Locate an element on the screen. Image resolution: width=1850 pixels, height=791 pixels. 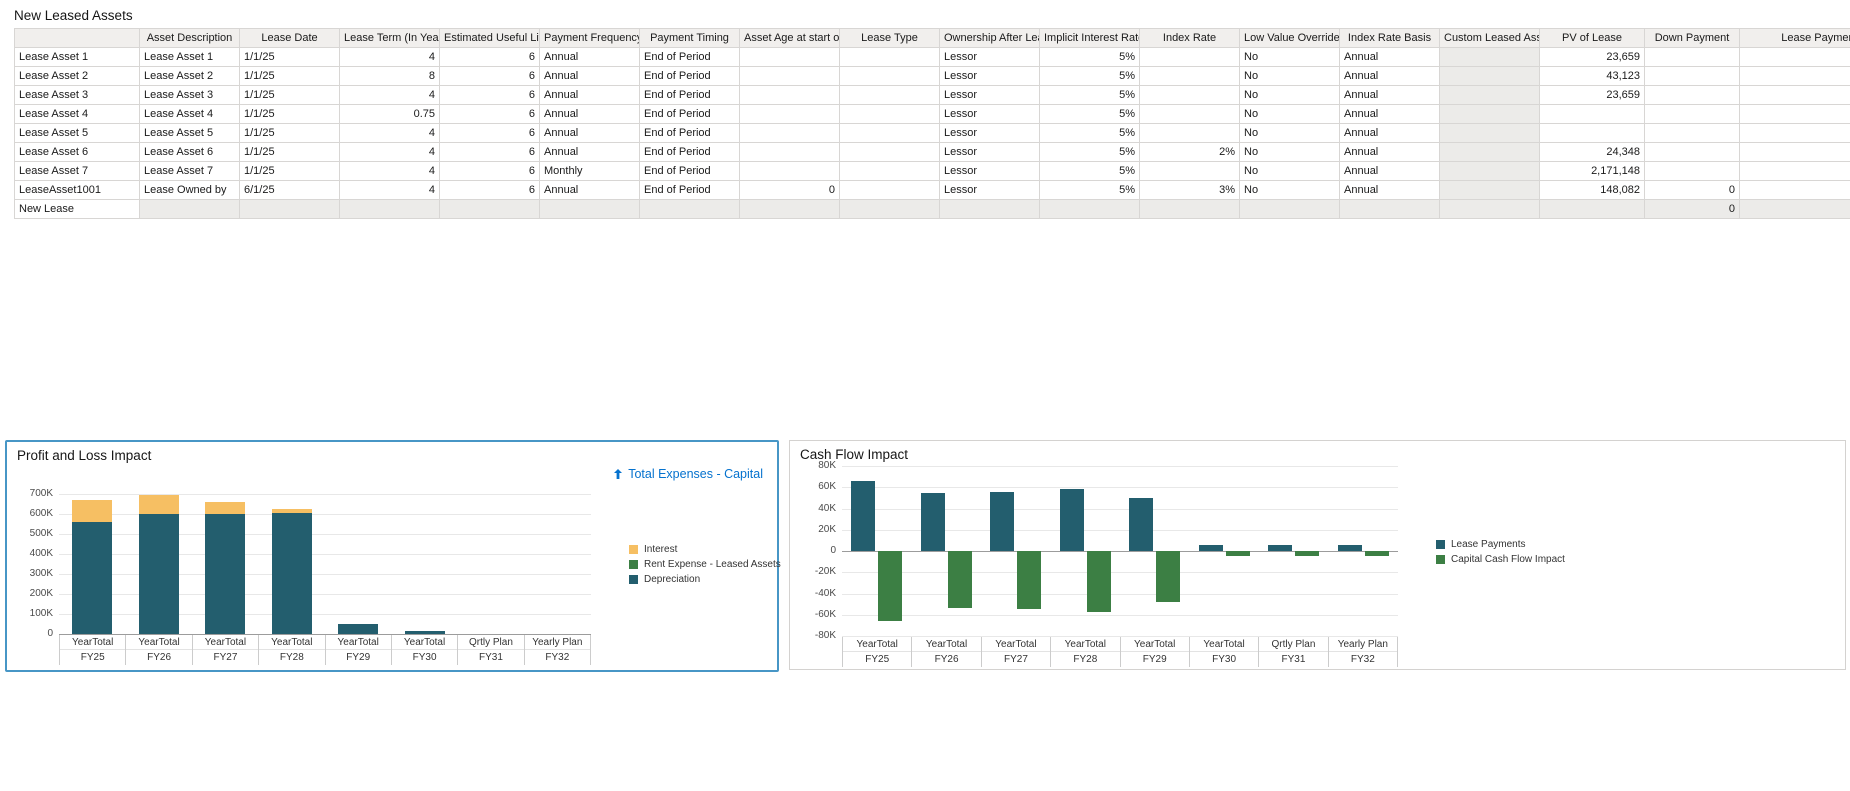
grid-cell: 23,659 is located at coordinates (1592, 95).